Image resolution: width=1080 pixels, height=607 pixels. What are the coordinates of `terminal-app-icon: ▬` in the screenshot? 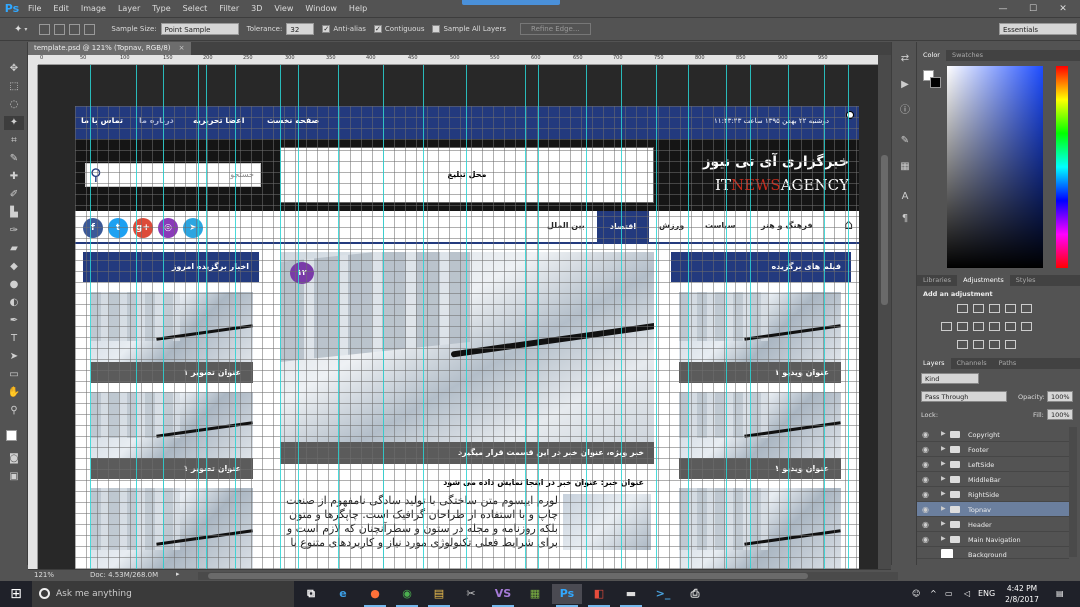 It's located at (631, 595).